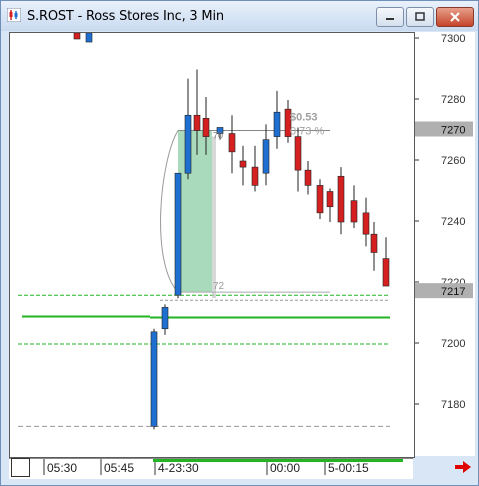 The height and width of the screenshot is (486, 479). Describe the element at coordinates (239, 16) in the screenshot. I see `title-bar: S.ROST - Ross Stores Inc, 3 Min` at that location.